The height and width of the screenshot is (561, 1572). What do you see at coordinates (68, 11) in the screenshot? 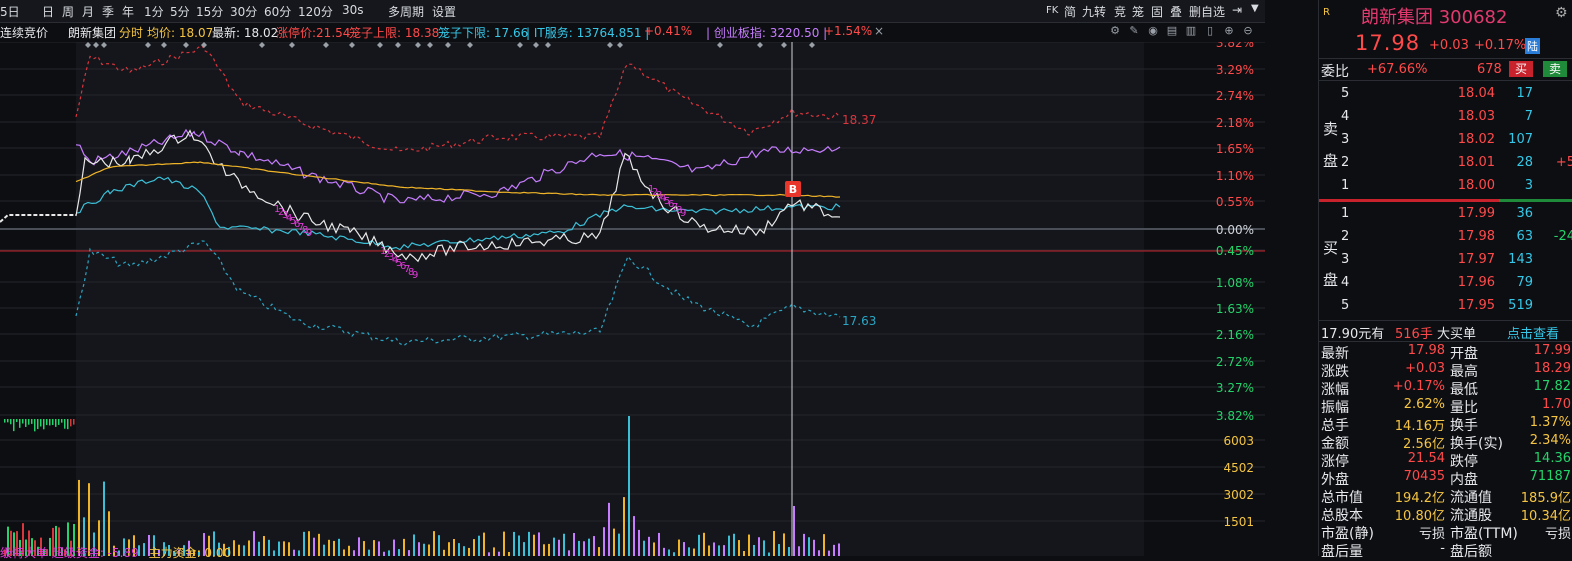
I see `period-tab-2: 周` at bounding box center [68, 11].